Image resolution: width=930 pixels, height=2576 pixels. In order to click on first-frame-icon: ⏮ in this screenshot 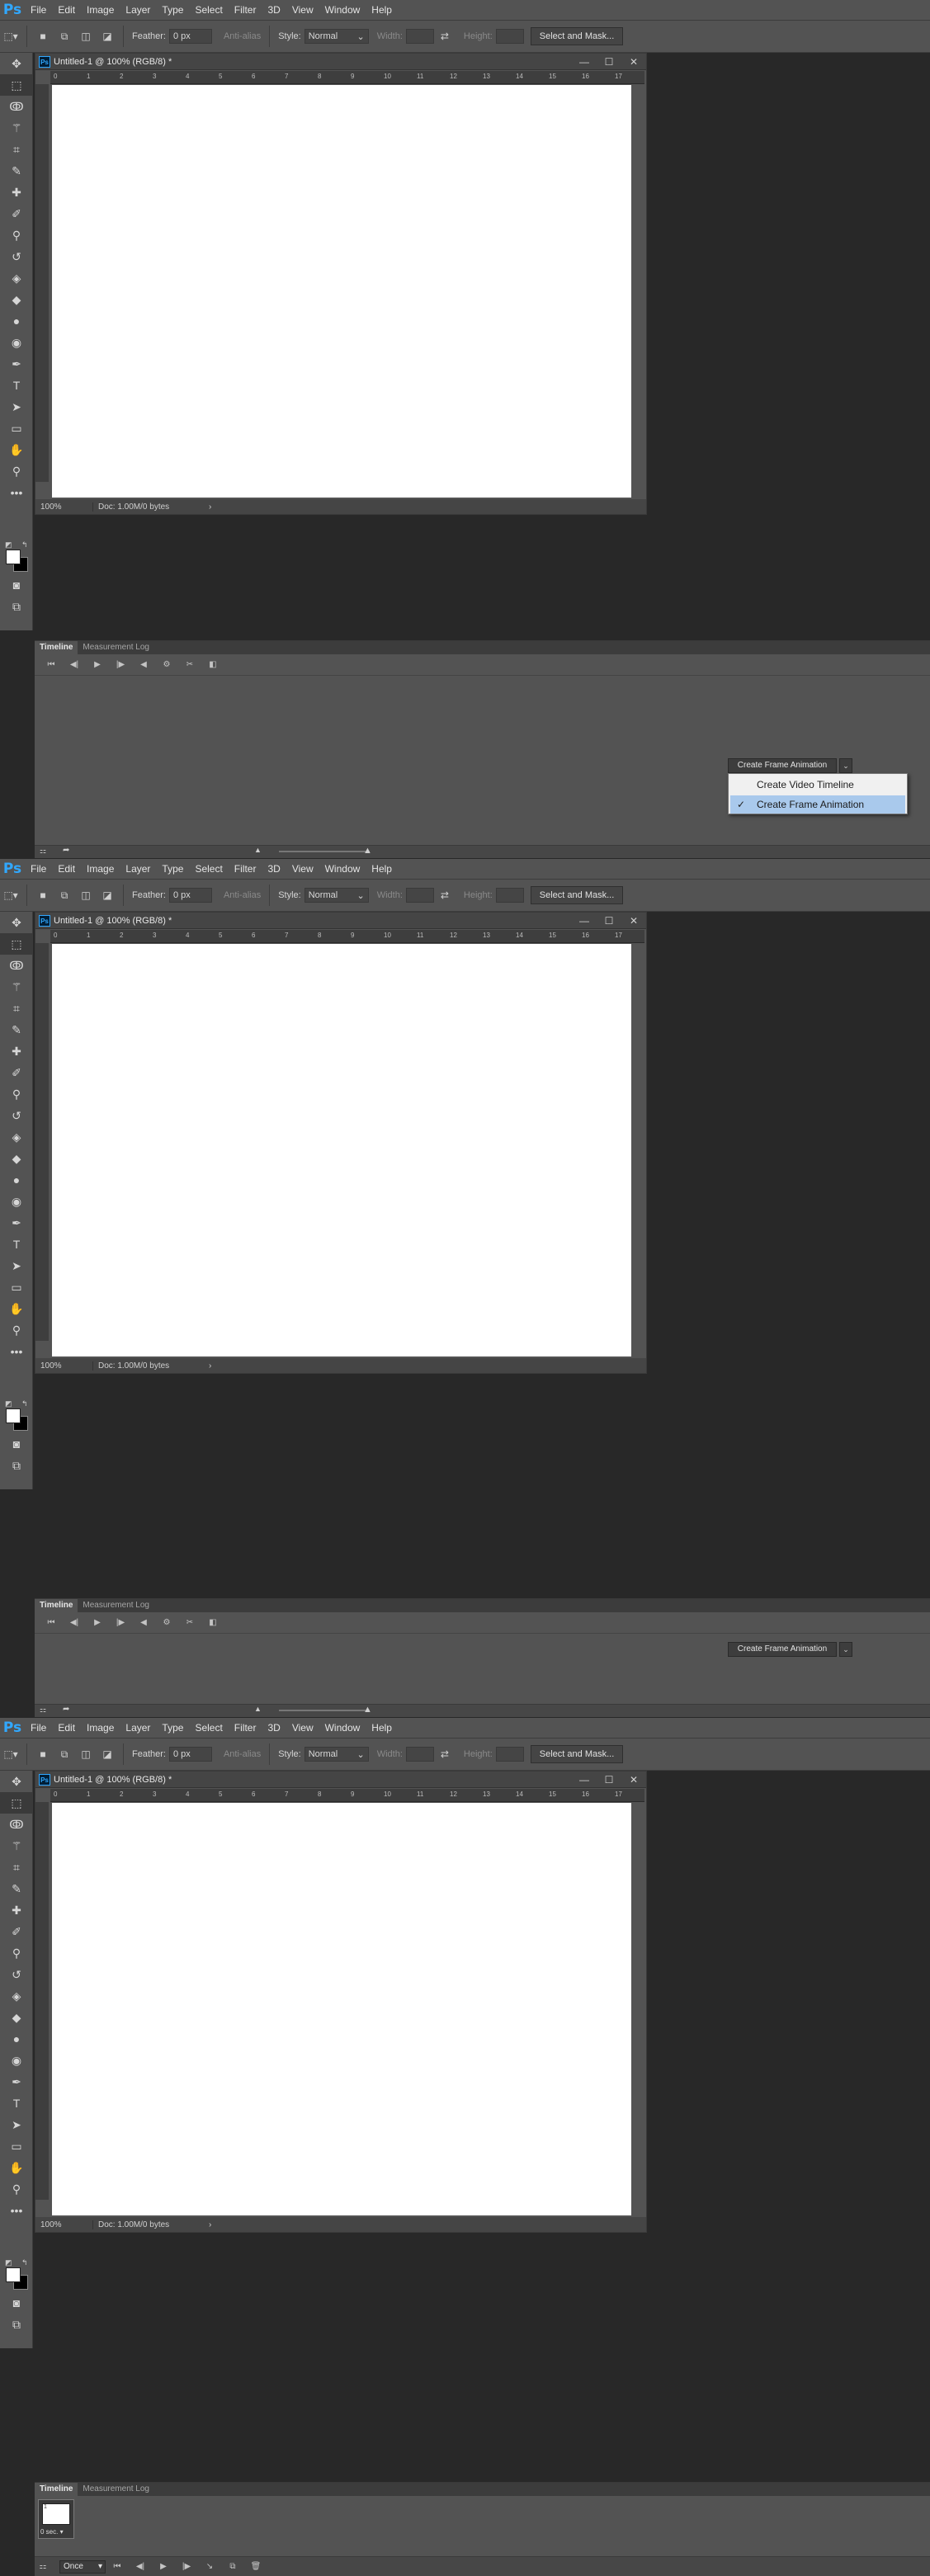, I will do `click(51, 664)`.